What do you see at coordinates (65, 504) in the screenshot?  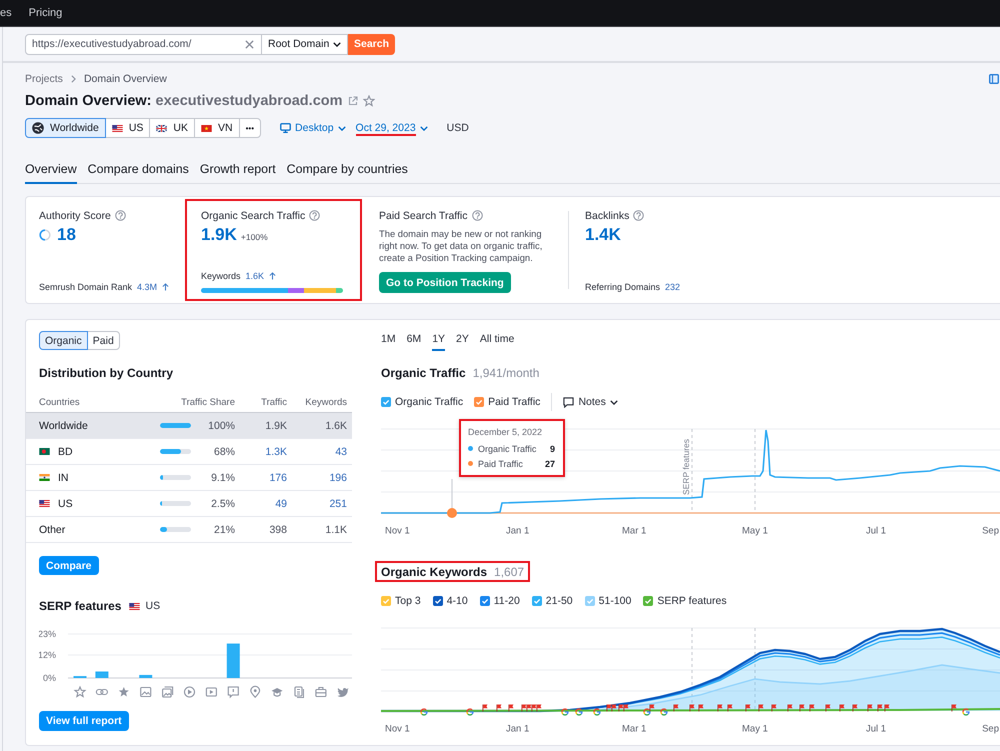 I see `country-name: US` at bounding box center [65, 504].